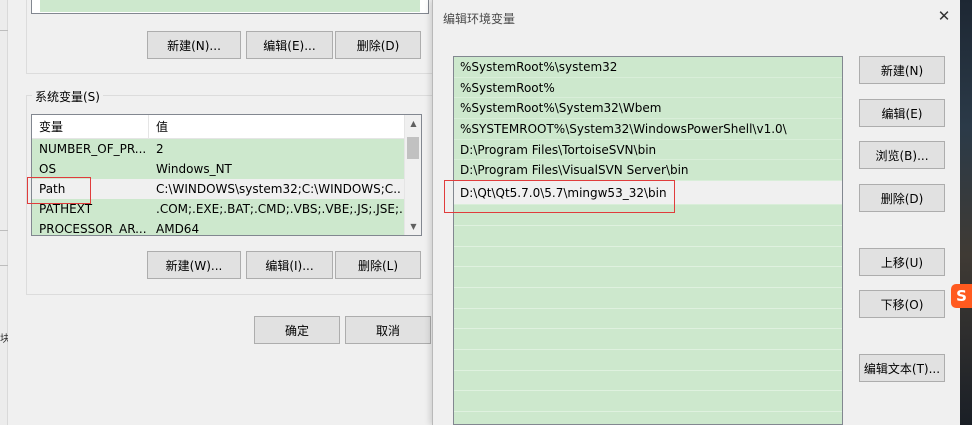  Describe the element at coordinates (378, 265) in the screenshot. I see `system-delete-button: 删除(L)` at that location.